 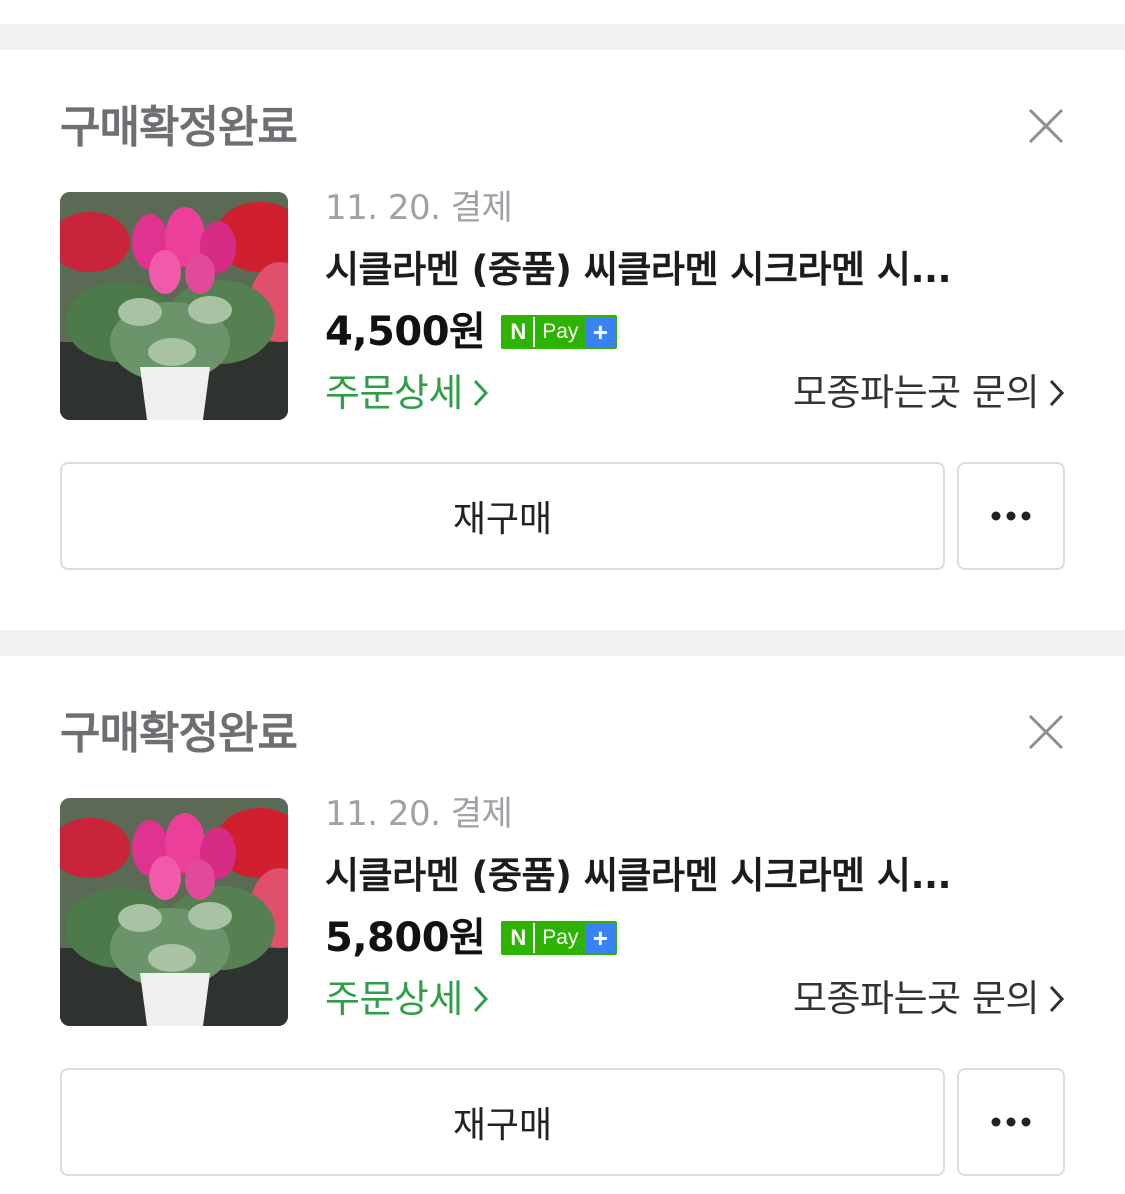 I want to click on top-spacer, so click(x=562, y=12).